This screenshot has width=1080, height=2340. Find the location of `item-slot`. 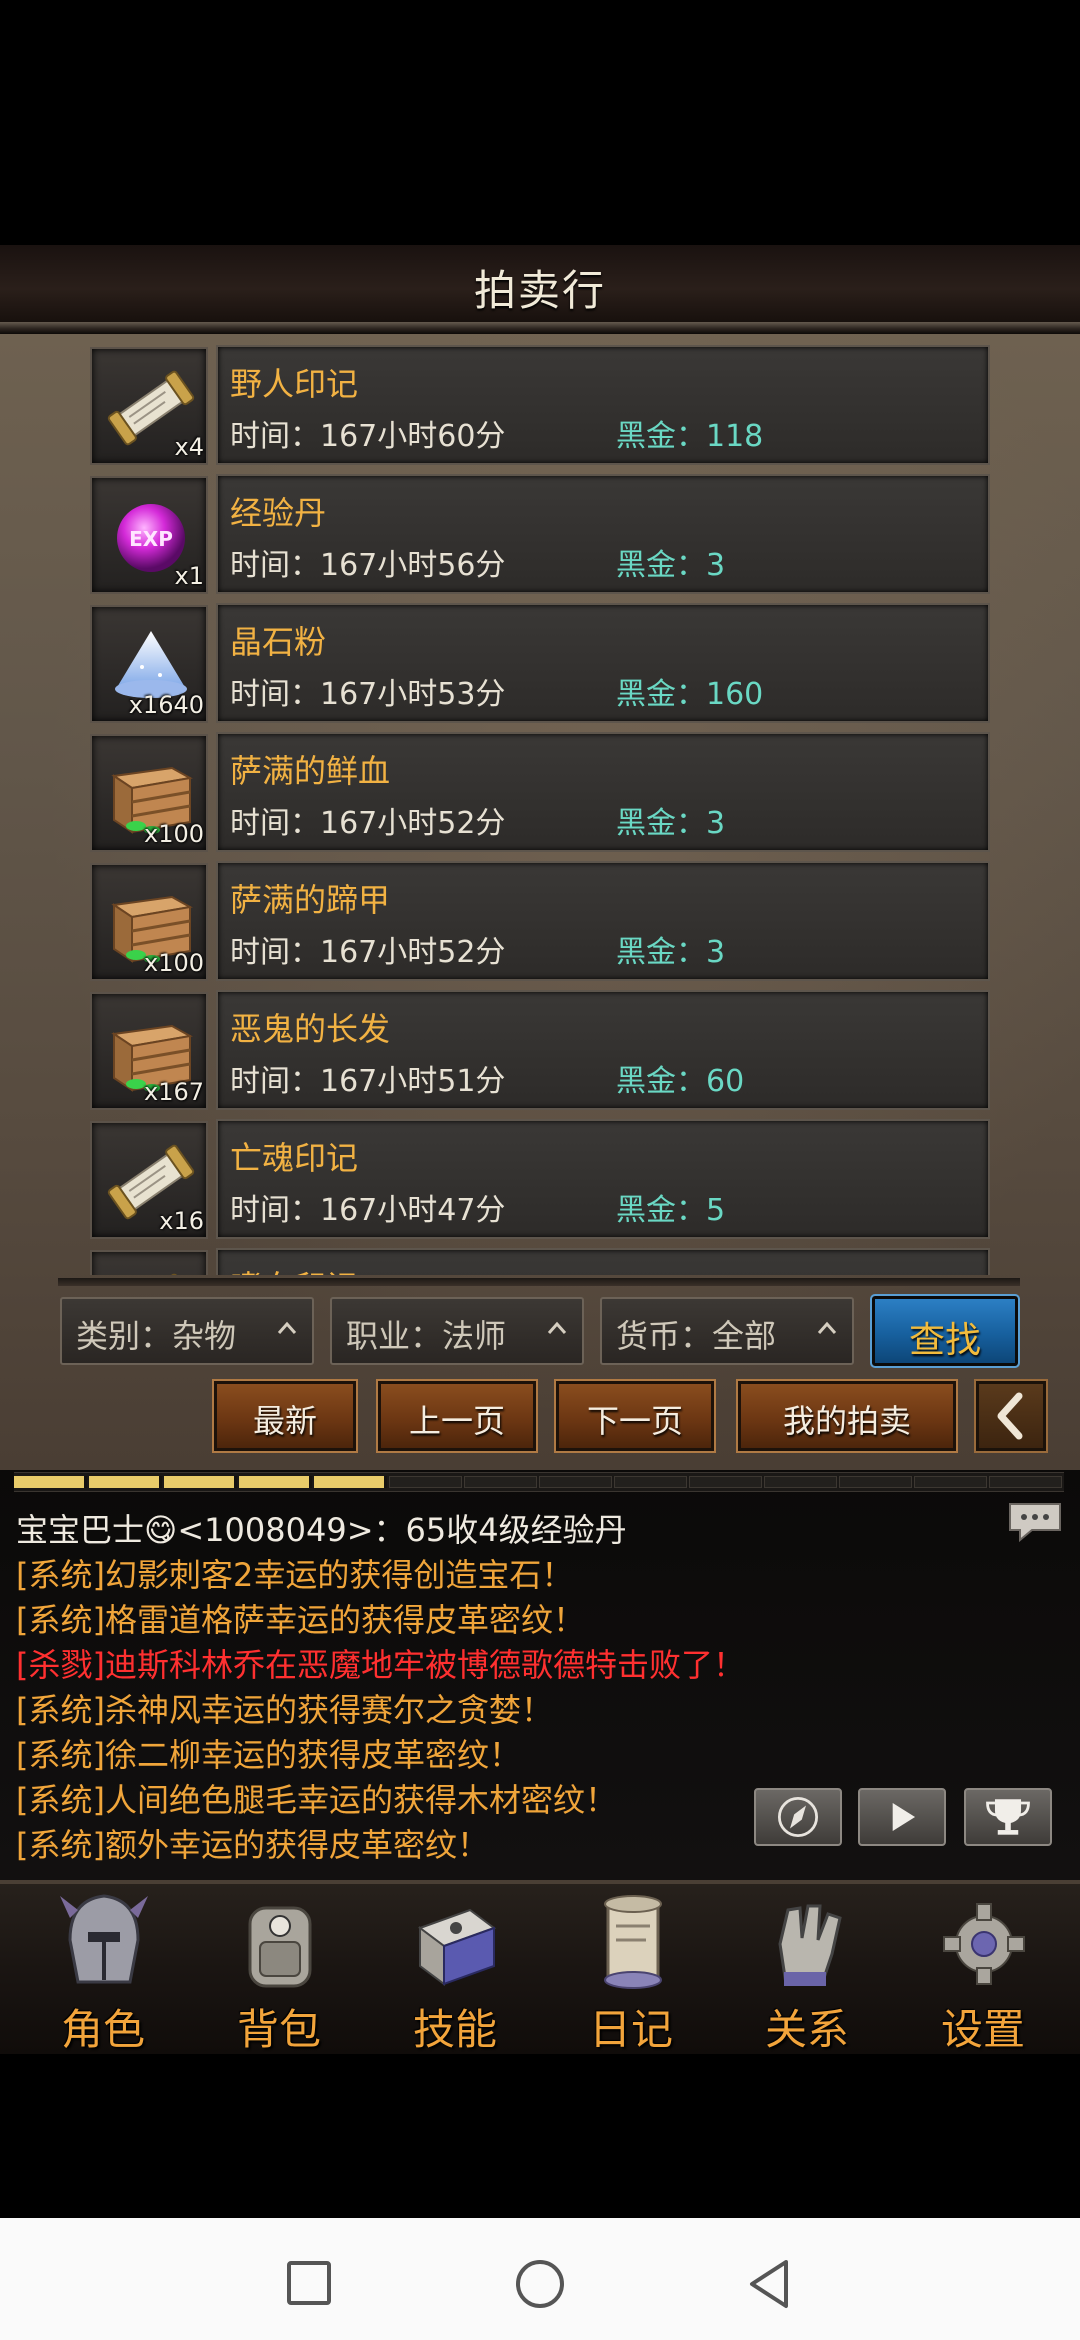

item-slot is located at coordinates (149, 1262).